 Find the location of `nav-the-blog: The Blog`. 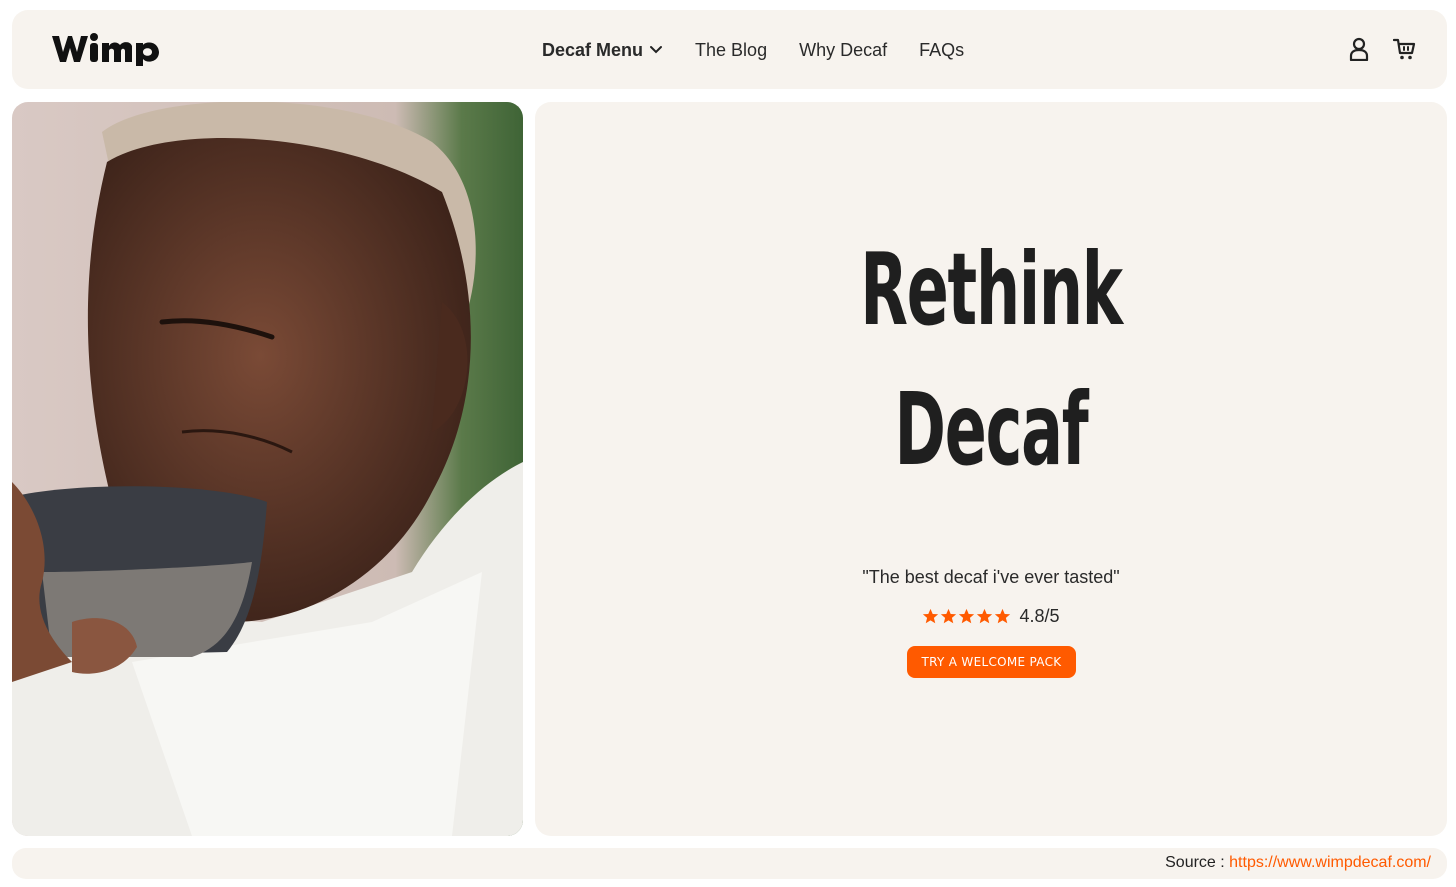

nav-the-blog: The Blog is located at coordinates (731, 50).